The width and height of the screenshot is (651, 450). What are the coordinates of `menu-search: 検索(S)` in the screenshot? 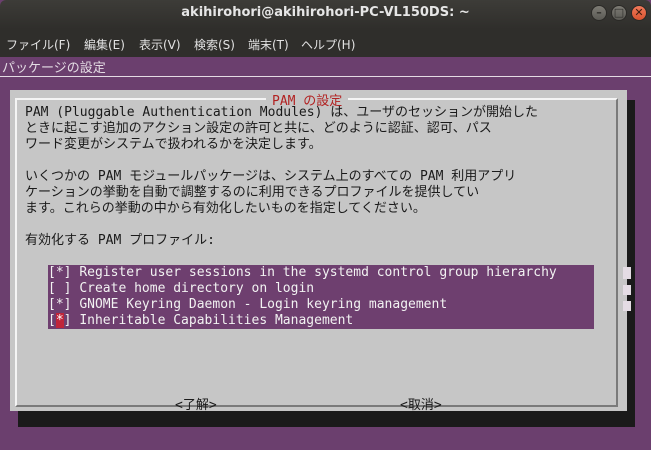 It's located at (214, 44).